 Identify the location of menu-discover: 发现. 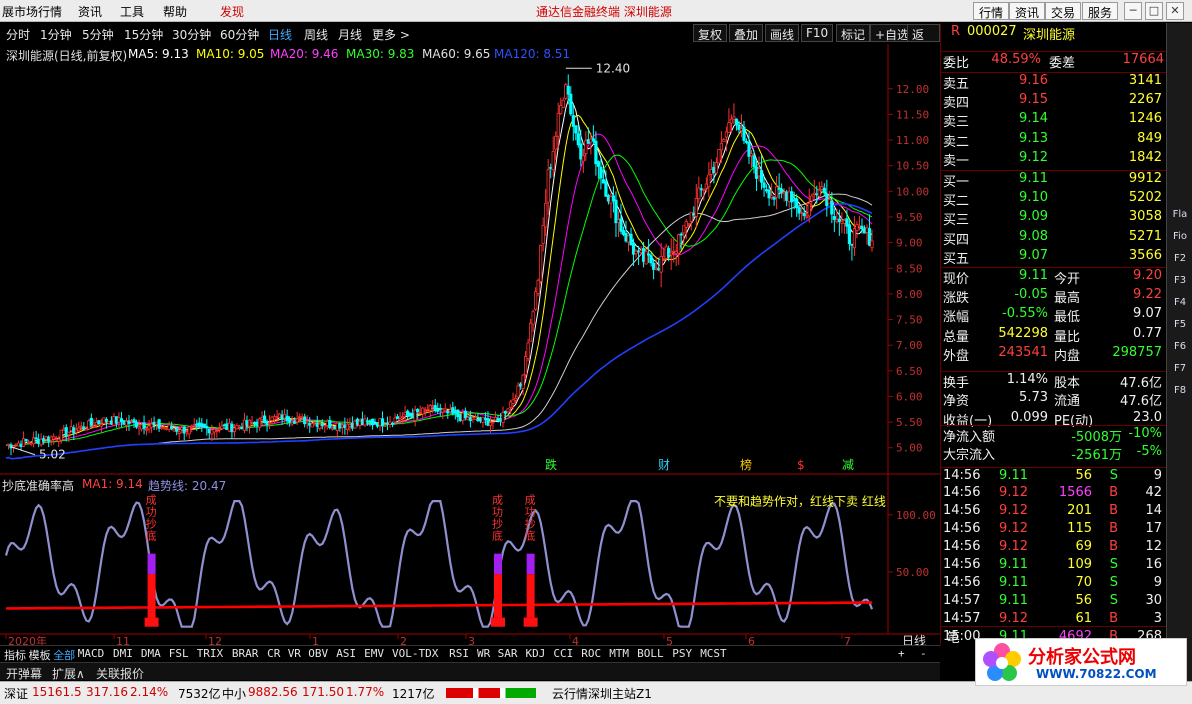
(232, 11).